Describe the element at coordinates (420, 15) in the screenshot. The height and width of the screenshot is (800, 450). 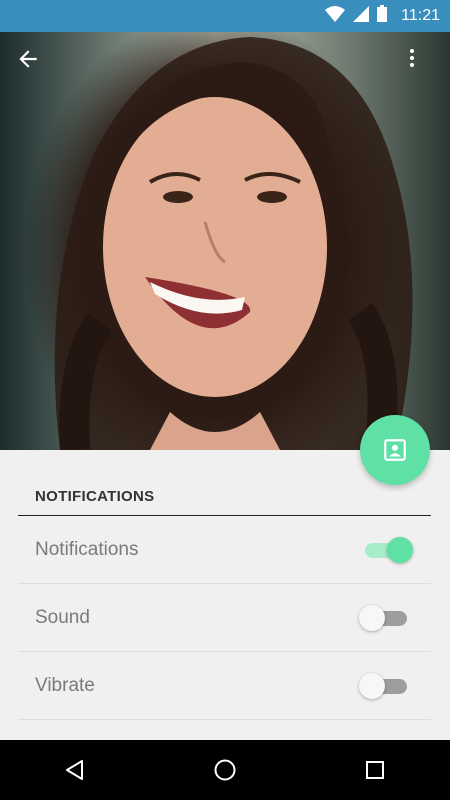
I see `status-time: 11:21` at that location.